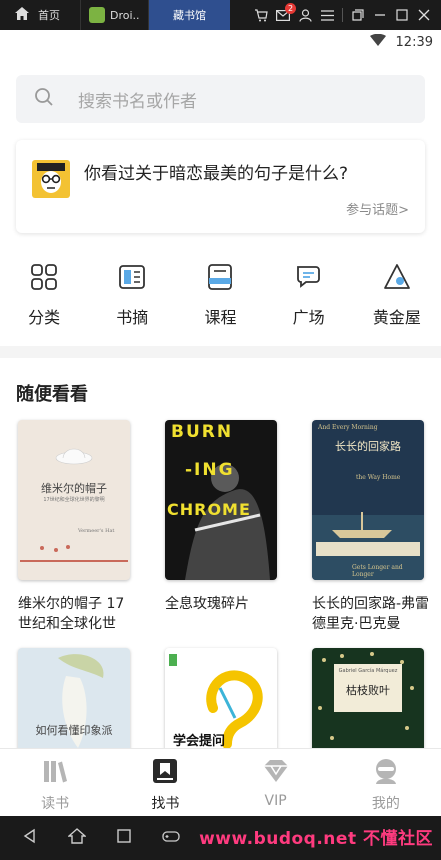 This screenshot has width=441, height=860. What do you see at coordinates (308, 277) in the screenshot?
I see `chat-icon` at bounding box center [308, 277].